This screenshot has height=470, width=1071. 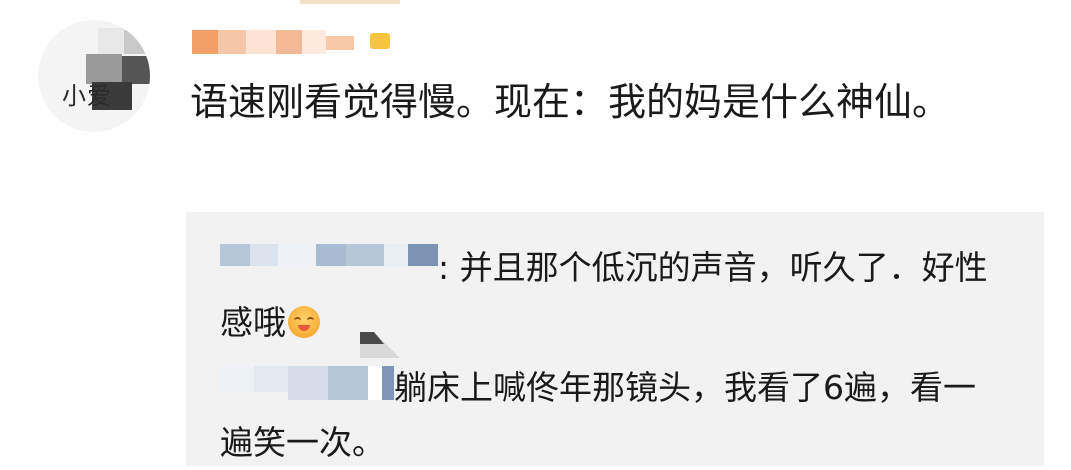 I want to click on blush-smile-emoji-icon, so click(x=304, y=322).